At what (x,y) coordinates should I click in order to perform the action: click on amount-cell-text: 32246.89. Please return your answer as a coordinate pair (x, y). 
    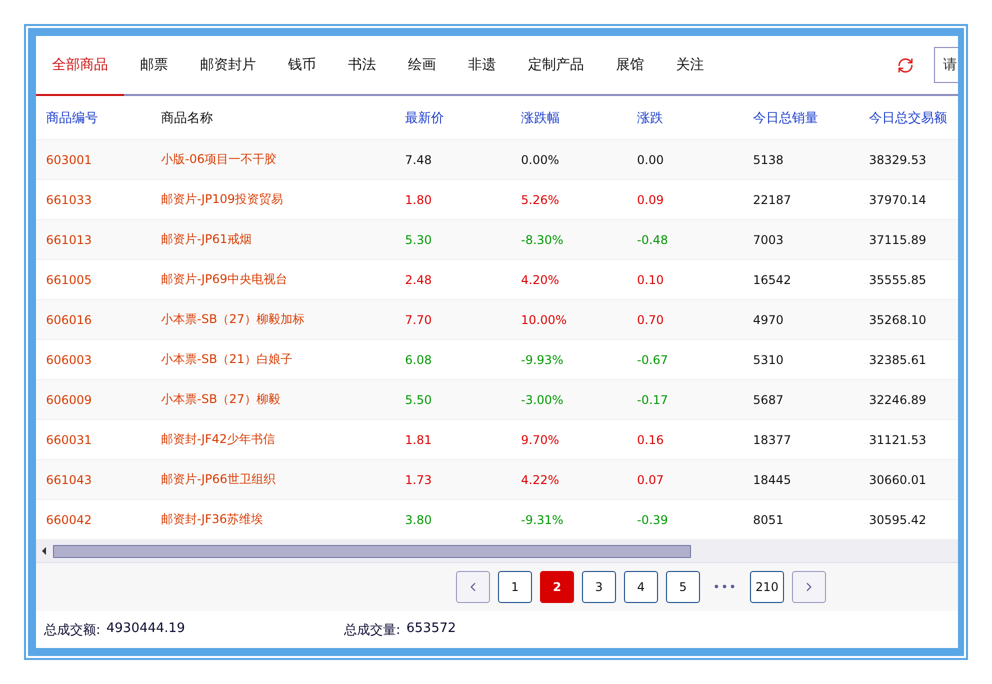
    Looking at the image, I should click on (898, 399).